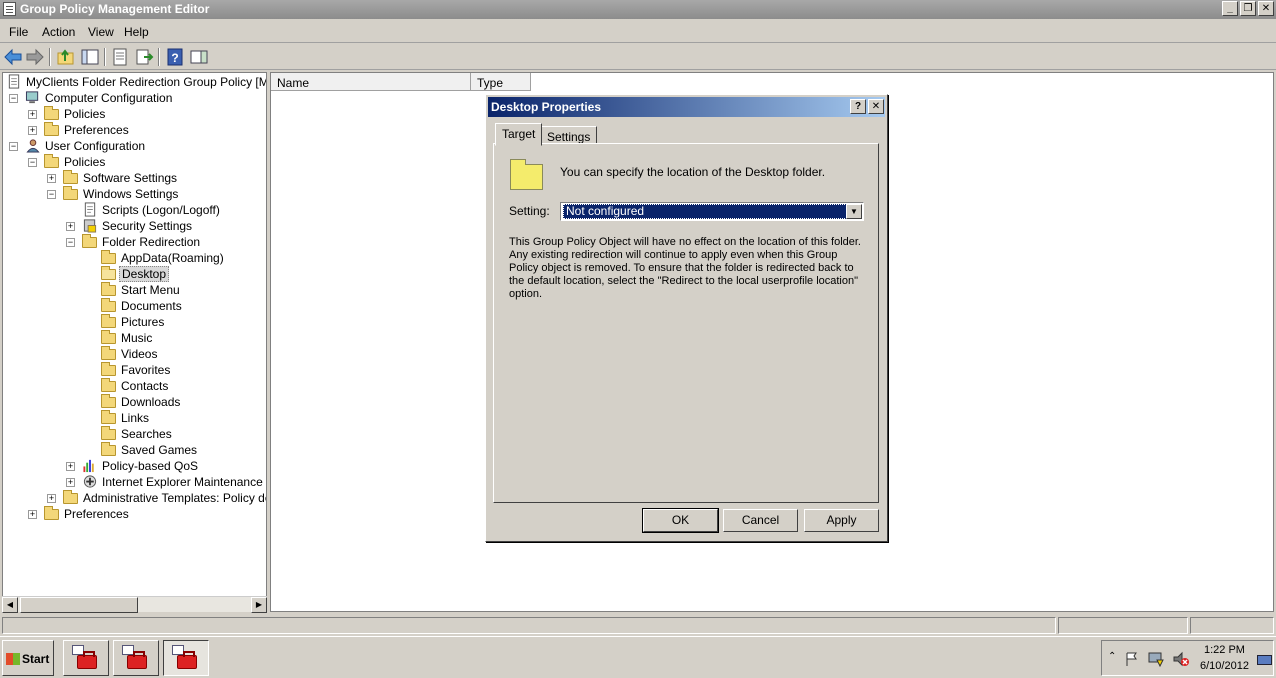 The width and height of the screenshot is (1276, 678). Describe the element at coordinates (134, 210) in the screenshot. I see `tree-item: Scripts (Logon/Logoff)` at that location.